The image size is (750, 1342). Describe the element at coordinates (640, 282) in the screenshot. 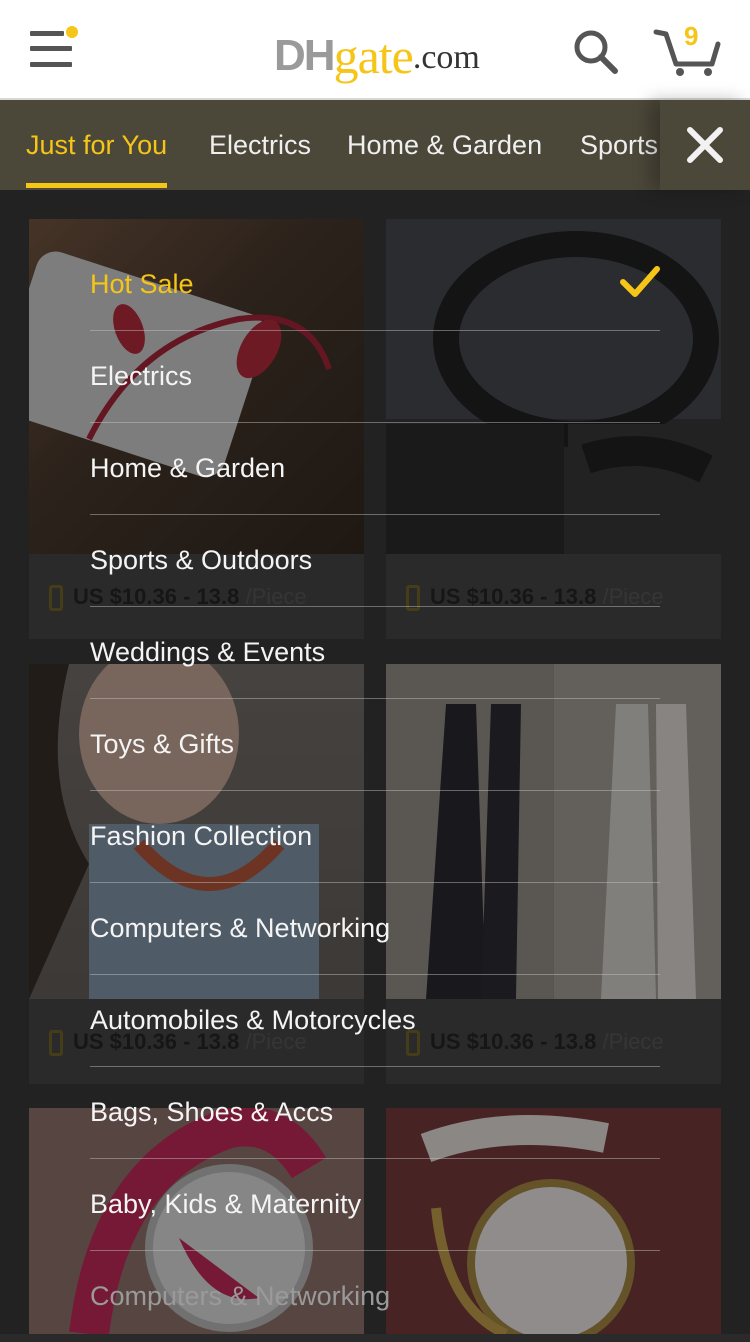

I see `checkmark-icon` at that location.